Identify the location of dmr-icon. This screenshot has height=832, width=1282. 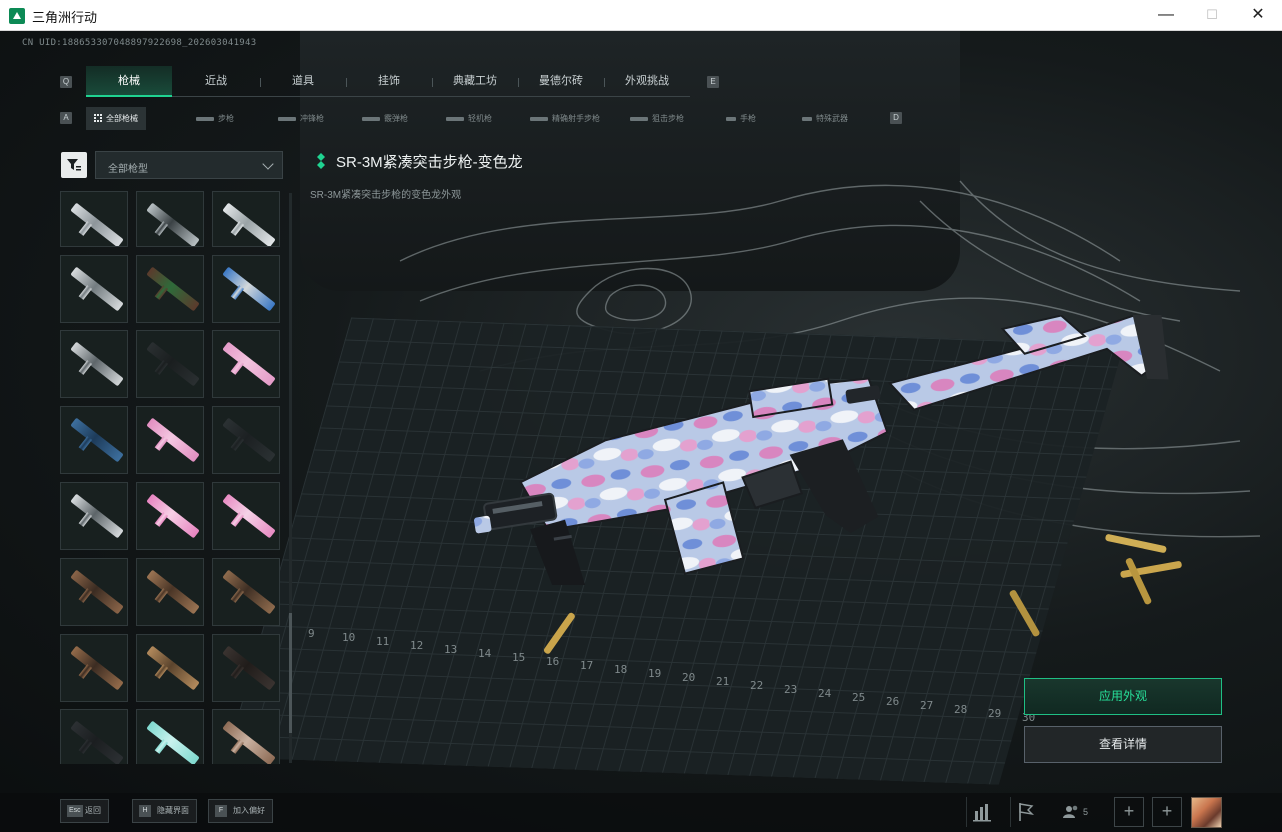
(539, 118).